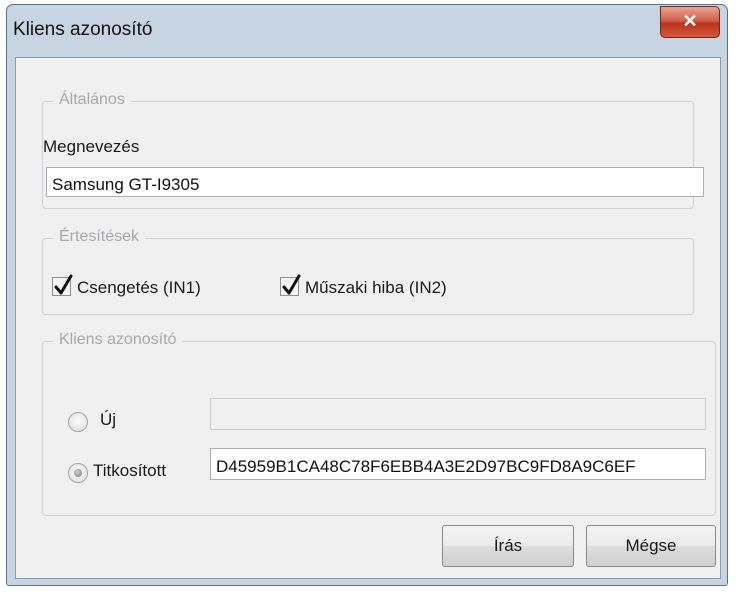 This screenshot has width=736, height=592. I want to click on cancel-button: Mégse, so click(651, 546).